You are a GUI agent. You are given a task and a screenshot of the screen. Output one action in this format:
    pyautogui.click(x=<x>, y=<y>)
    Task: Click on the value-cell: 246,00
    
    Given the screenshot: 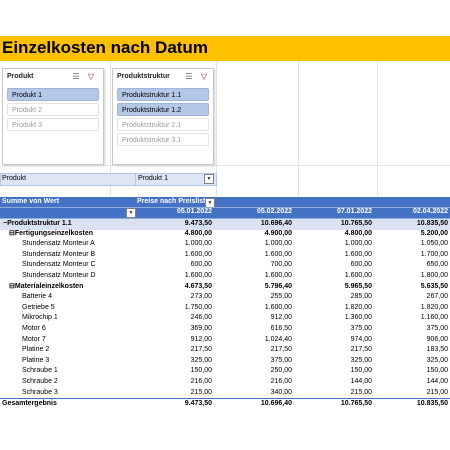 What is the action you would take?
    pyautogui.click(x=177, y=318)
    